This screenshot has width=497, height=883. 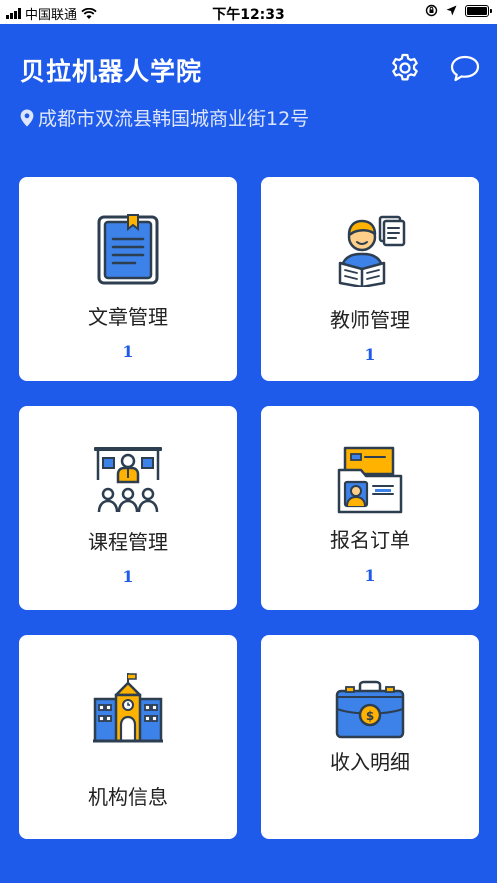 What do you see at coordinates (431, 10) in the screenshot?
I see `orientation-lock-icon` at bounding box center [431, 10].